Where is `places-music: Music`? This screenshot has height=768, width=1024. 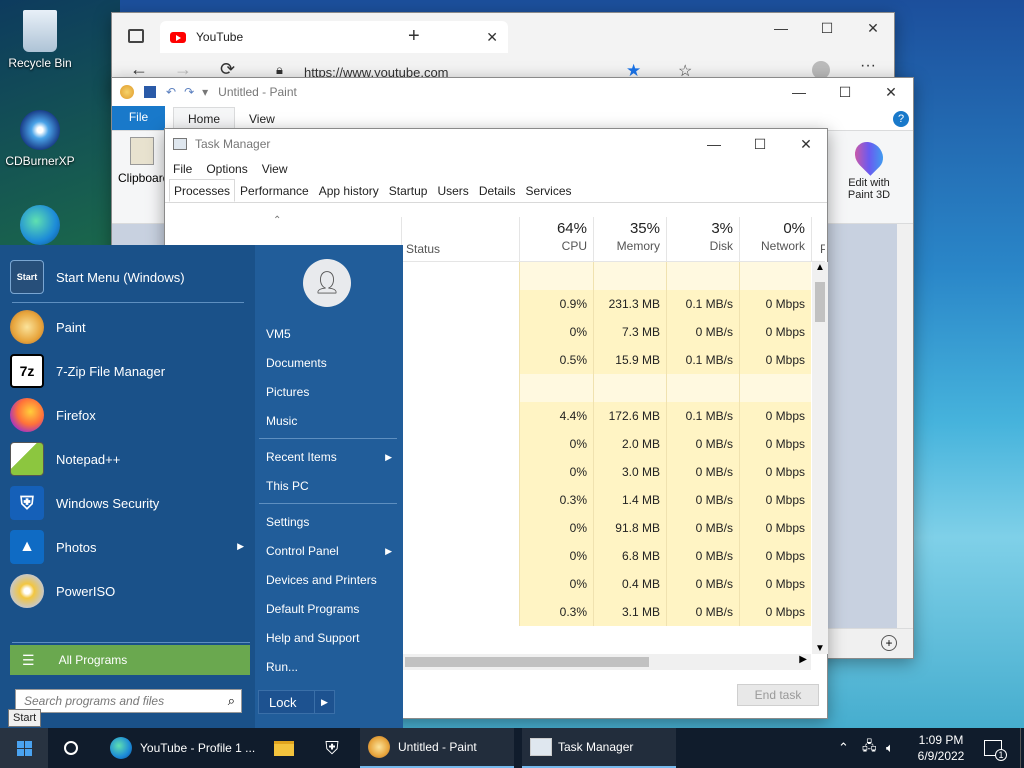
places-music: Music is located at coordinates (331, 421).